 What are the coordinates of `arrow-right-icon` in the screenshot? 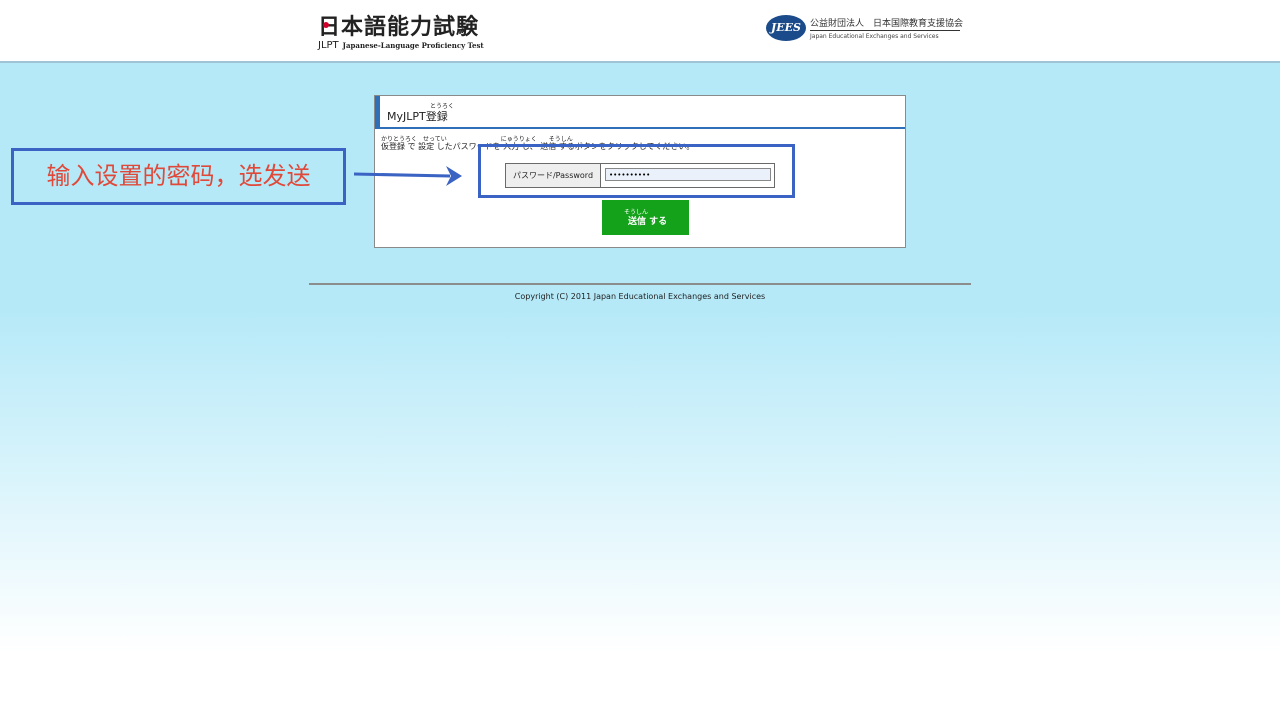 It's located at (408, 176).